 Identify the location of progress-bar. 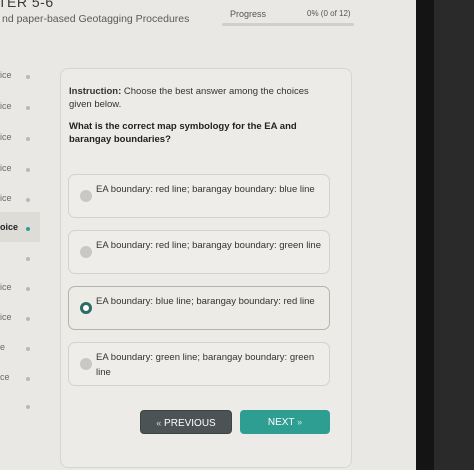
(288, 24).